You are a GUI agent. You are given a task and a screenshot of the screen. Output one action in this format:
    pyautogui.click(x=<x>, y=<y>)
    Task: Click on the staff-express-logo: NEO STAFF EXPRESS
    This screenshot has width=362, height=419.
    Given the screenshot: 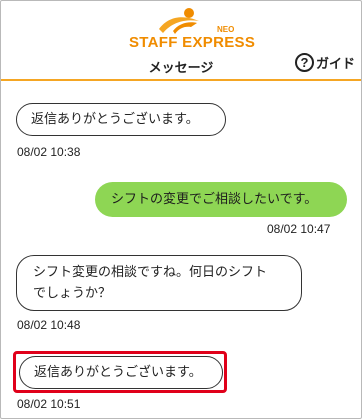 What is the action you would take?
    pyautogui.click(x=192, y=29)
    